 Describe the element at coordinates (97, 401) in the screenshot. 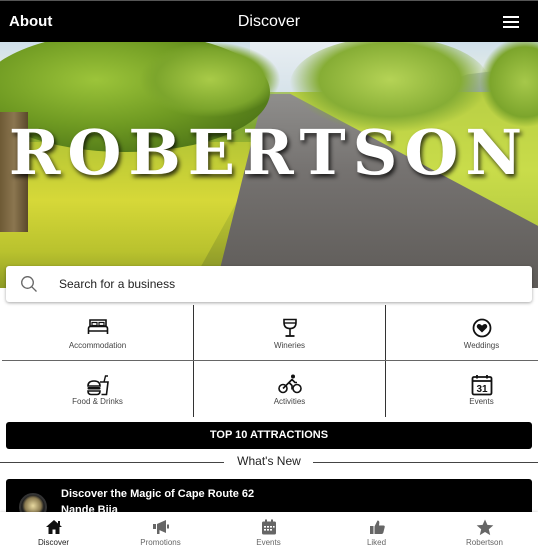

I see `category-label: Food & Drinks` at that location.